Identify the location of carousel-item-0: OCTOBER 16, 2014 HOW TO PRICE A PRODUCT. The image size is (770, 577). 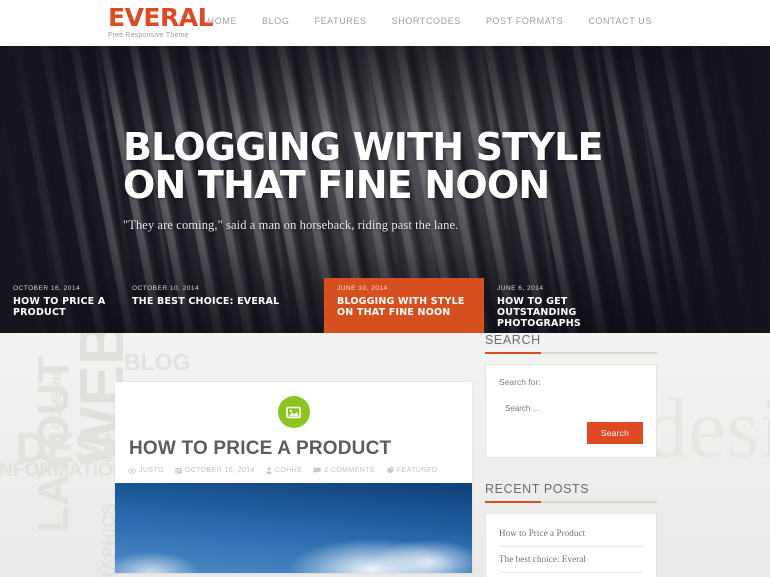
(59, 305).